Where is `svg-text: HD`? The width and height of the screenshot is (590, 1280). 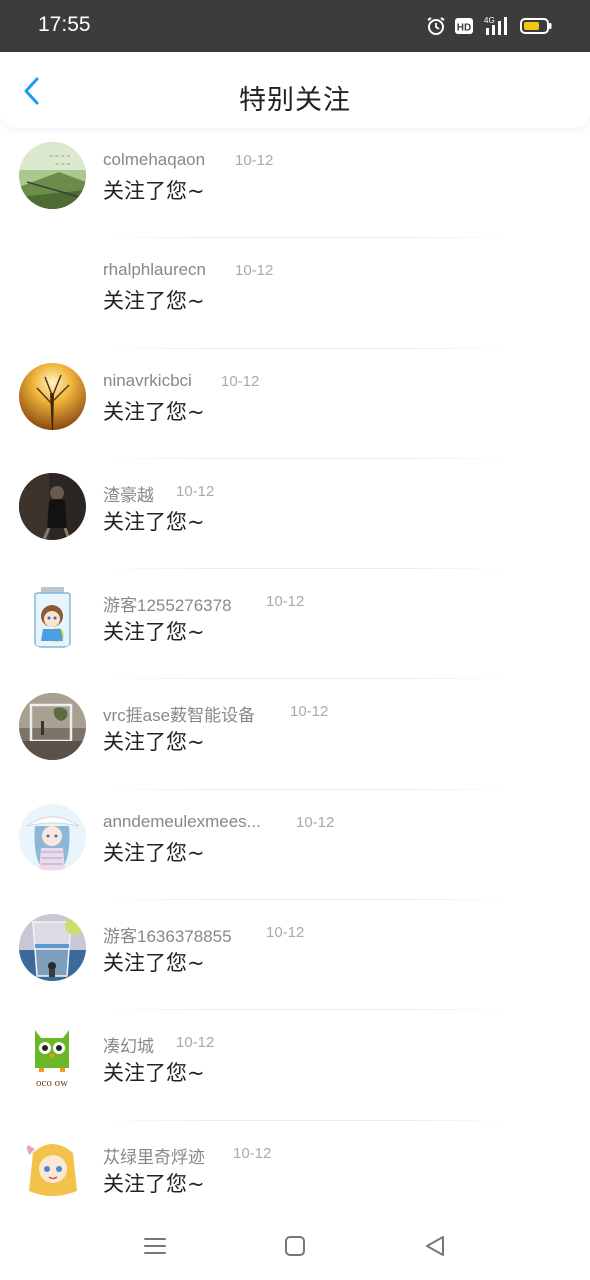 svg-text: HD is located at coordinates (464, 28).